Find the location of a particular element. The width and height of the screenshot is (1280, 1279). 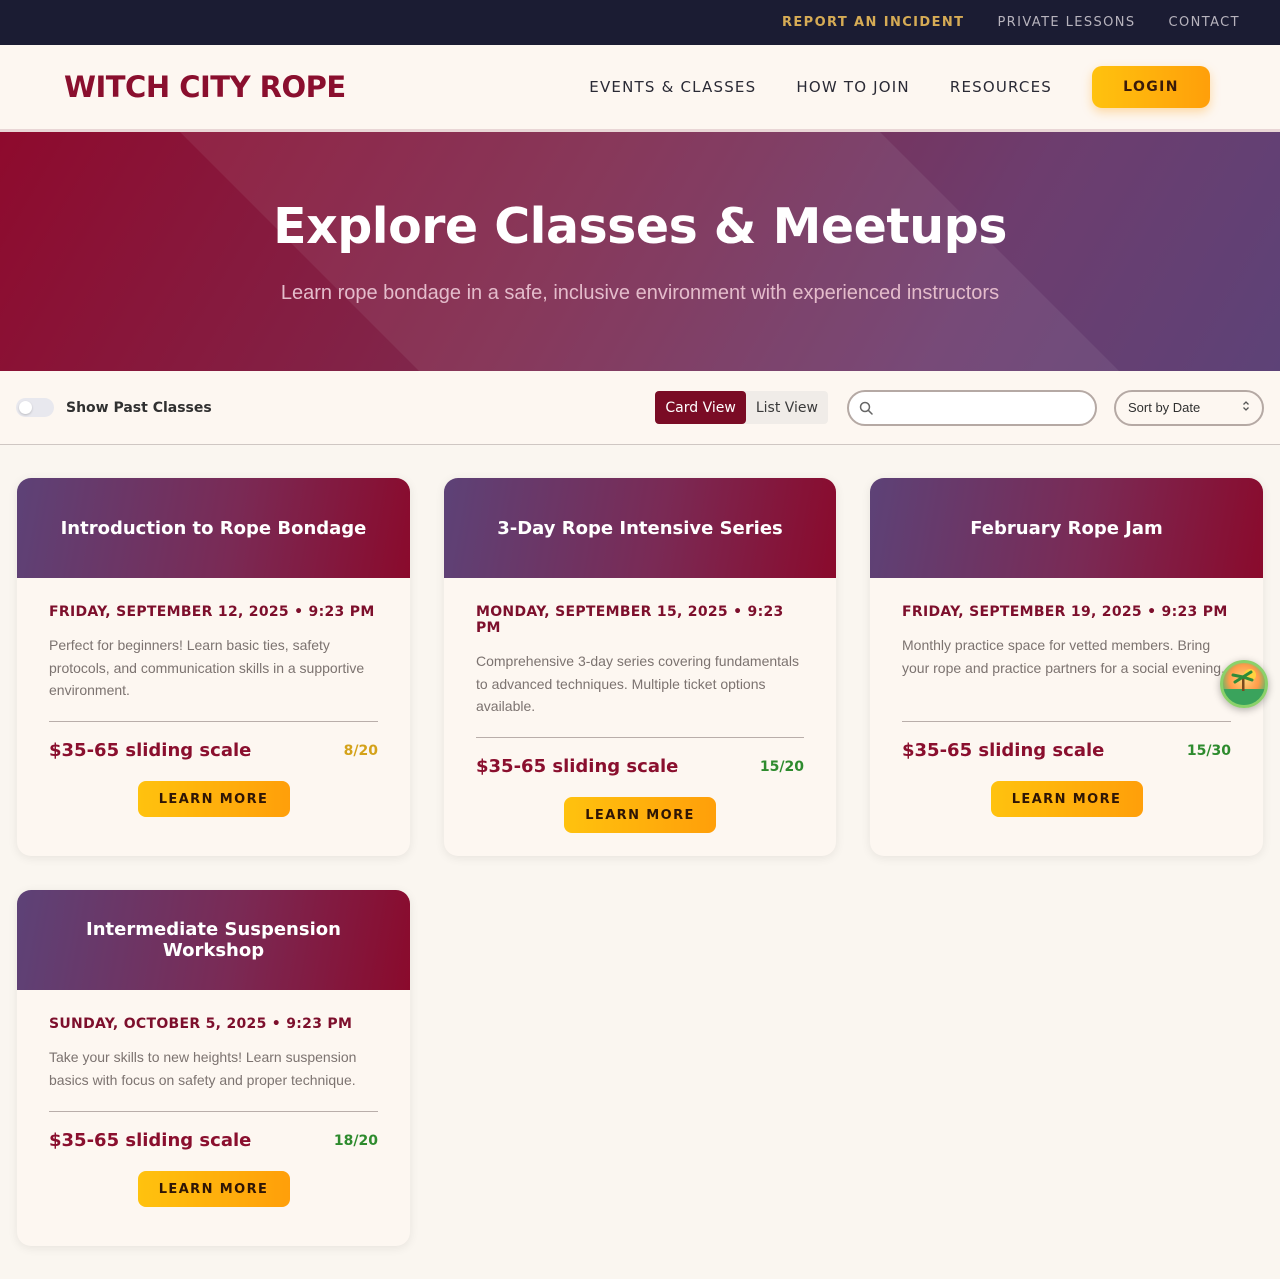

nav-events-classes: EVENTS & CLASSES is located at coordinates (672, 87).